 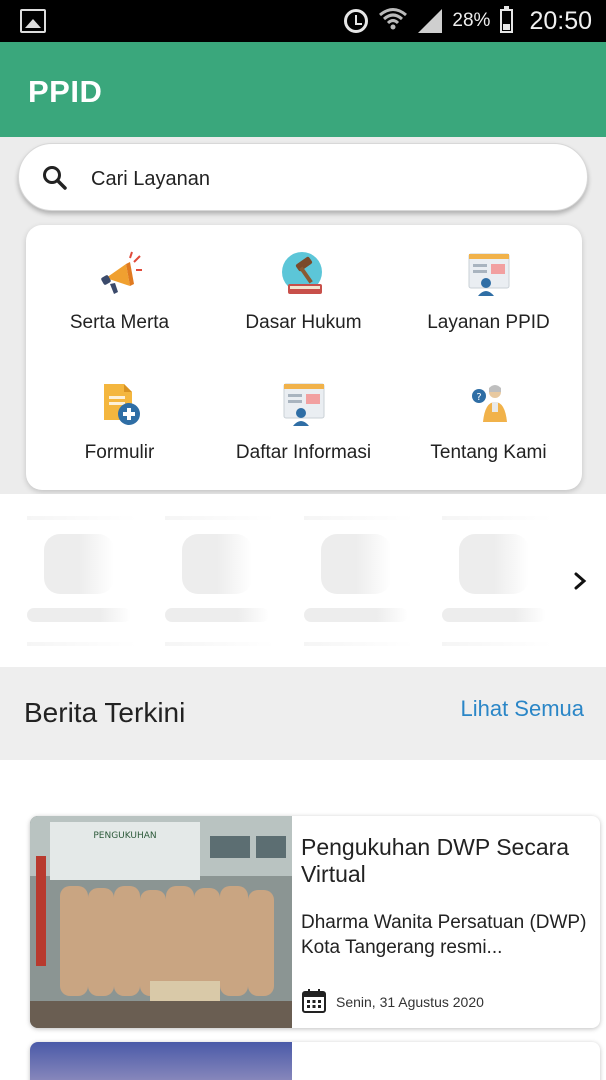 What do you see at coordinates (303, 89) in the screenshot?
I see `app-bar: PPID` at bounding box center [303, 89].